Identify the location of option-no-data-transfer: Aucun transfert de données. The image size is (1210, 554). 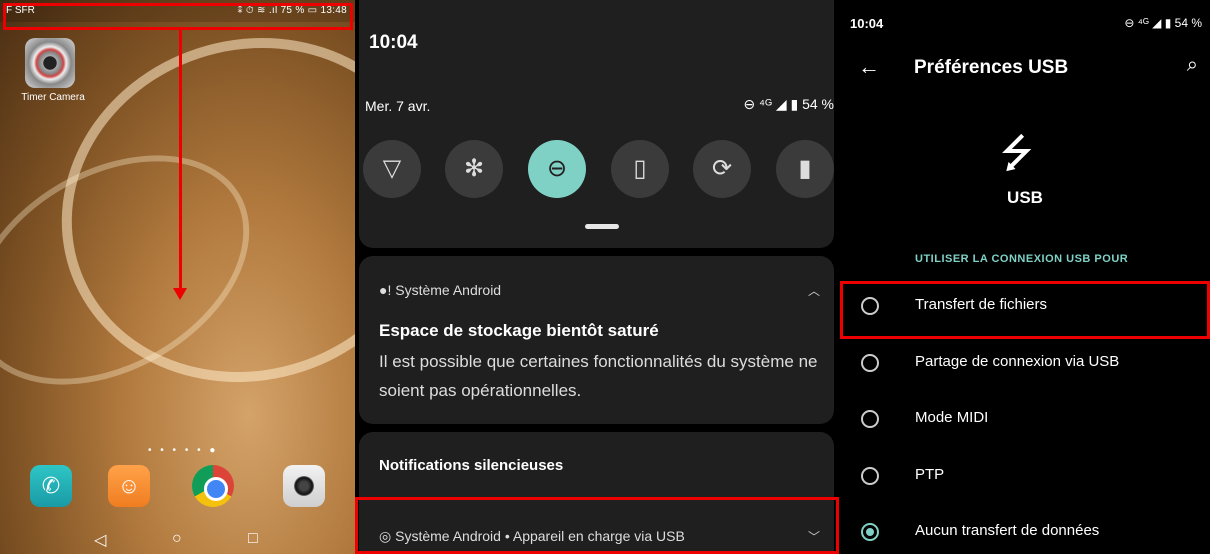
(1025, 534).